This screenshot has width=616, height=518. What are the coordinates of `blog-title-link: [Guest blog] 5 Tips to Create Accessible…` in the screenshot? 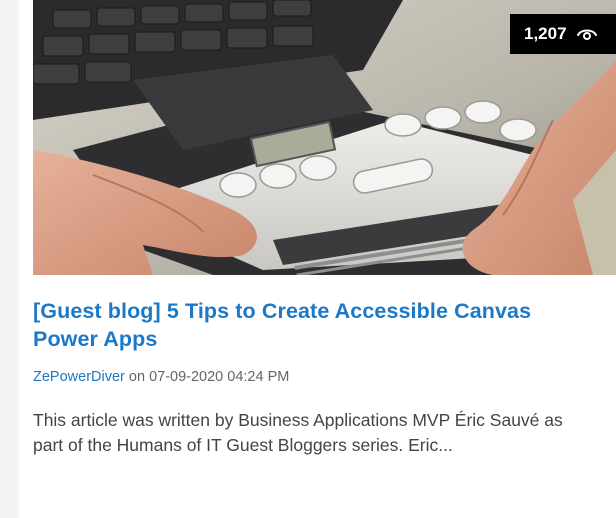 It's located at (313, 325).